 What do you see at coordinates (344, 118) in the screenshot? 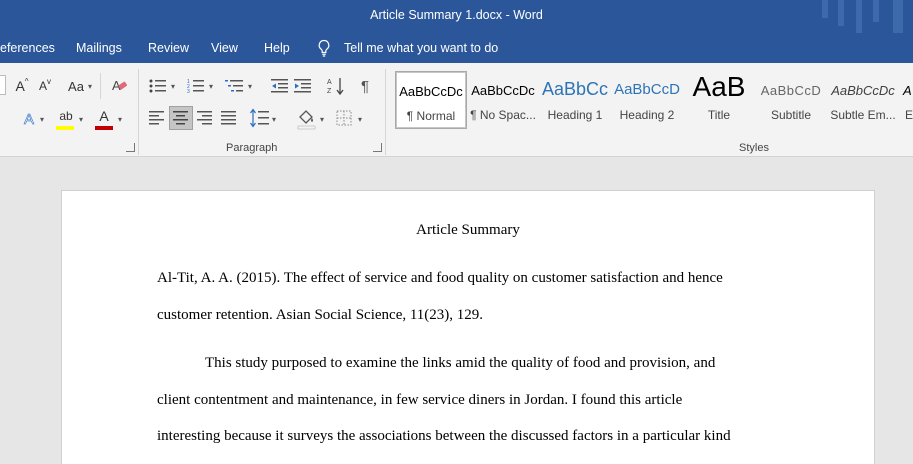
I see `borders-icon` at bounding box center [344, 118].